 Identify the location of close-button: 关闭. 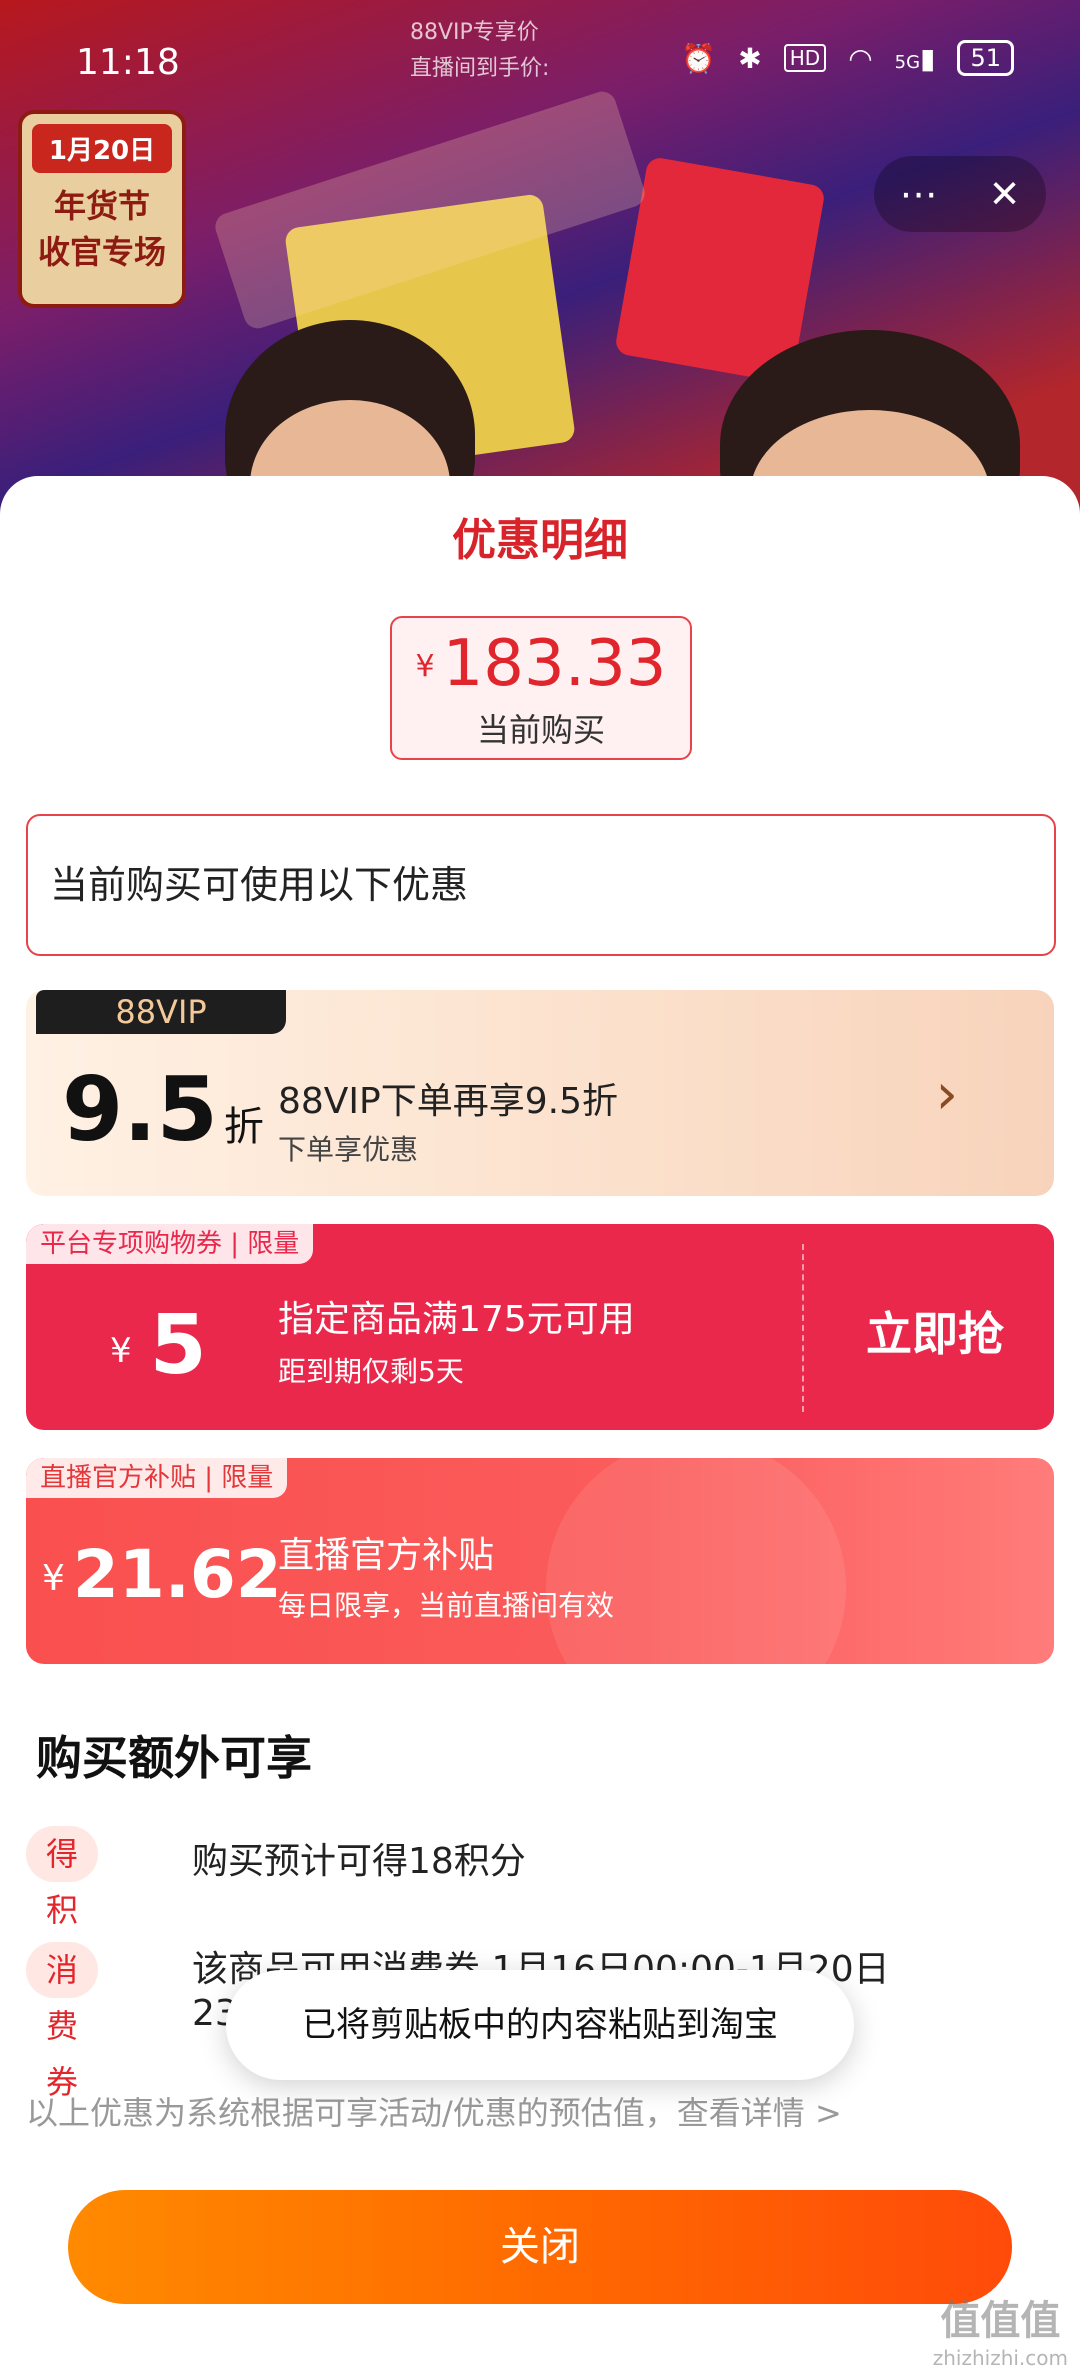
(540, 2247).